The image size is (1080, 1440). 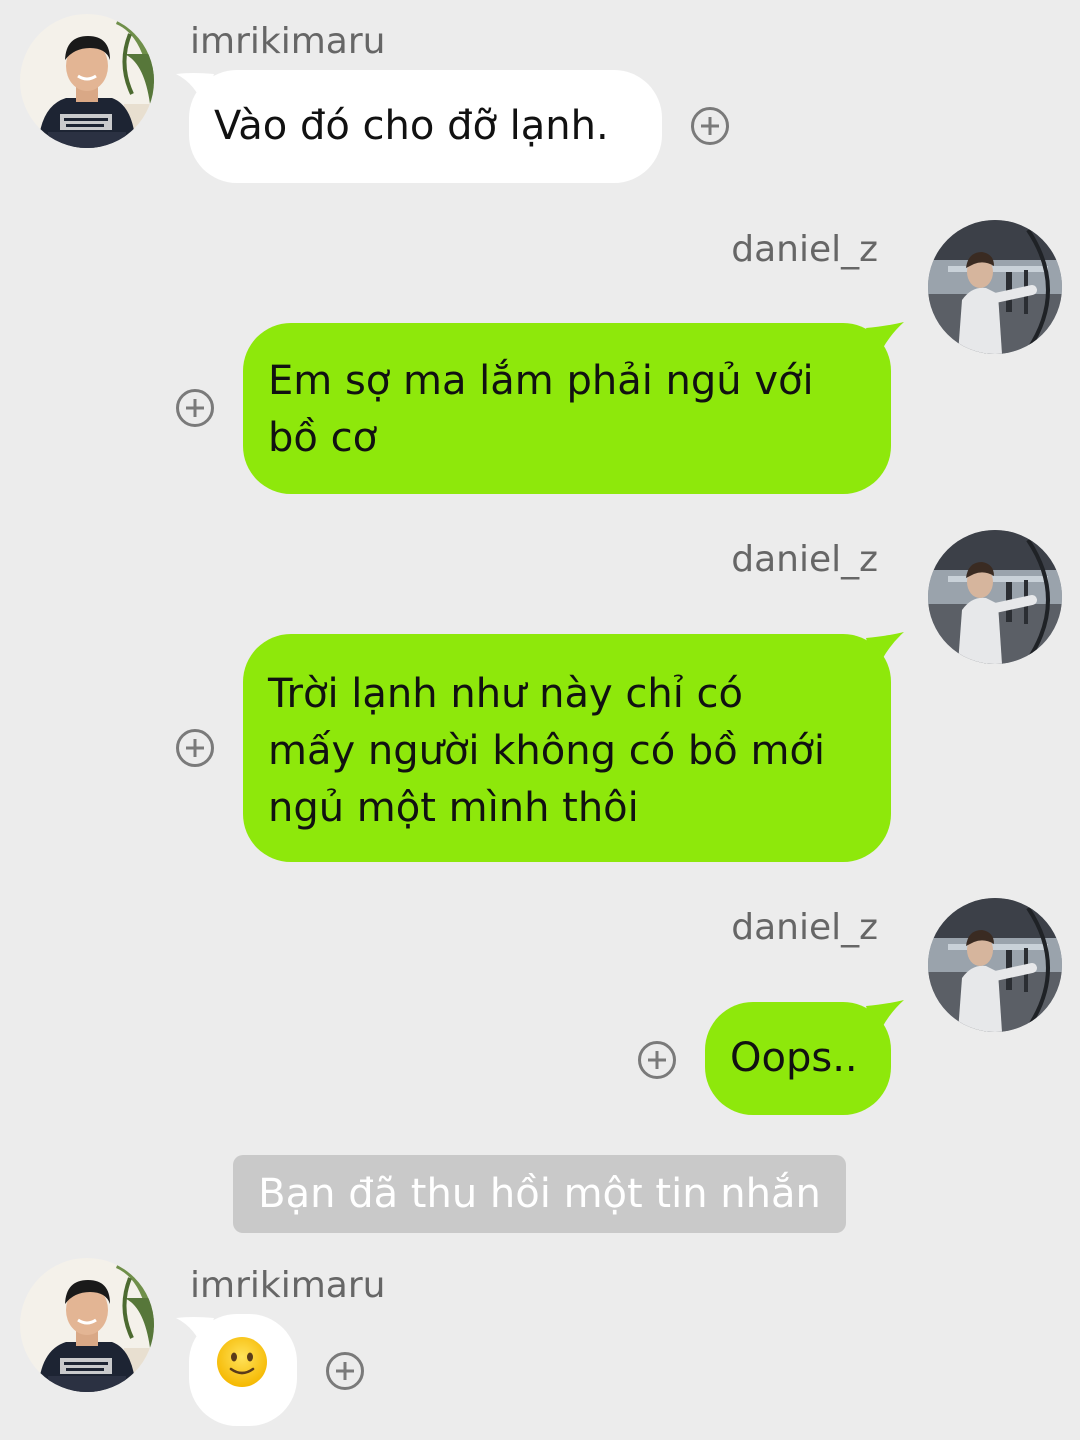 What do you see at coordinates (541, 381) in the screenshot?
I see `message-line: Em sợ ma lắm phải ngủ với` at bounding box center [541, 381].